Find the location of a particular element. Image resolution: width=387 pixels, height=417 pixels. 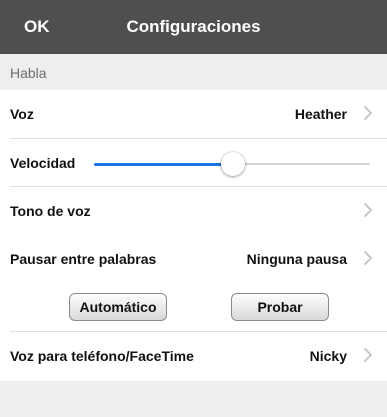

pausar-label: Pausar entre palabras is located at coordinates (83, 259).